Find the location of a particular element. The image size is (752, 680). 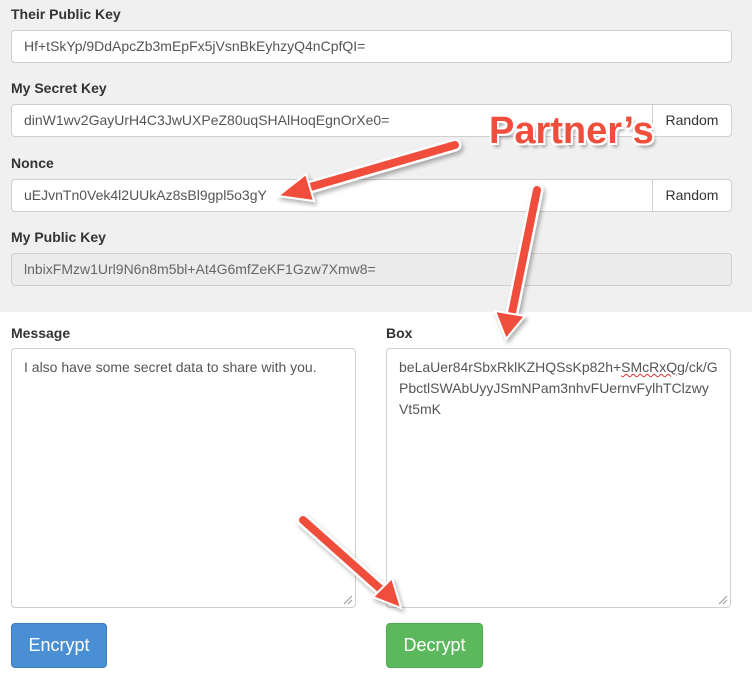

box-text-misspelled: SMcRxQg is located at coordinates (653, 367).